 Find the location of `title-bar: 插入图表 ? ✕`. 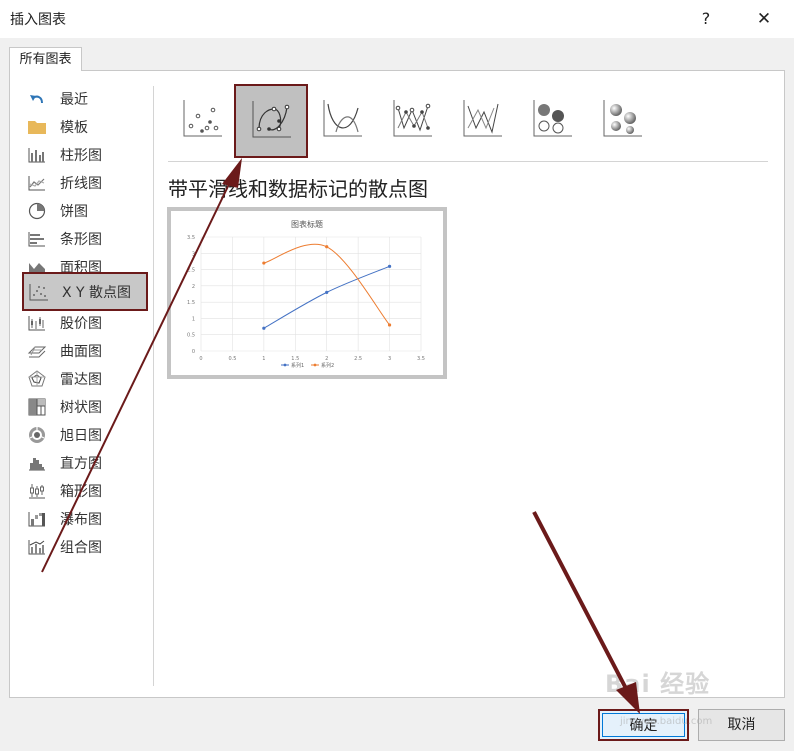

title-bar: 插入图表 ? ✕ is located at coordinates (397, 19).